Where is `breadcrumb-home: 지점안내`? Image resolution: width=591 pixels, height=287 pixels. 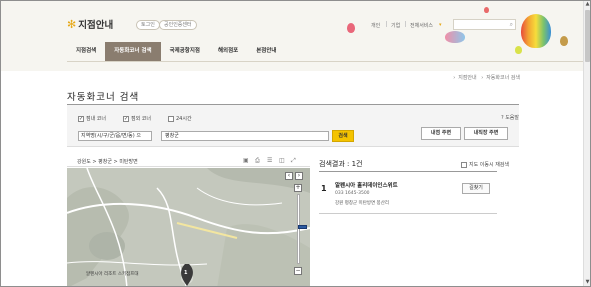 breadcrumb-home: 지점안내 is located at coordinates (467, 78).